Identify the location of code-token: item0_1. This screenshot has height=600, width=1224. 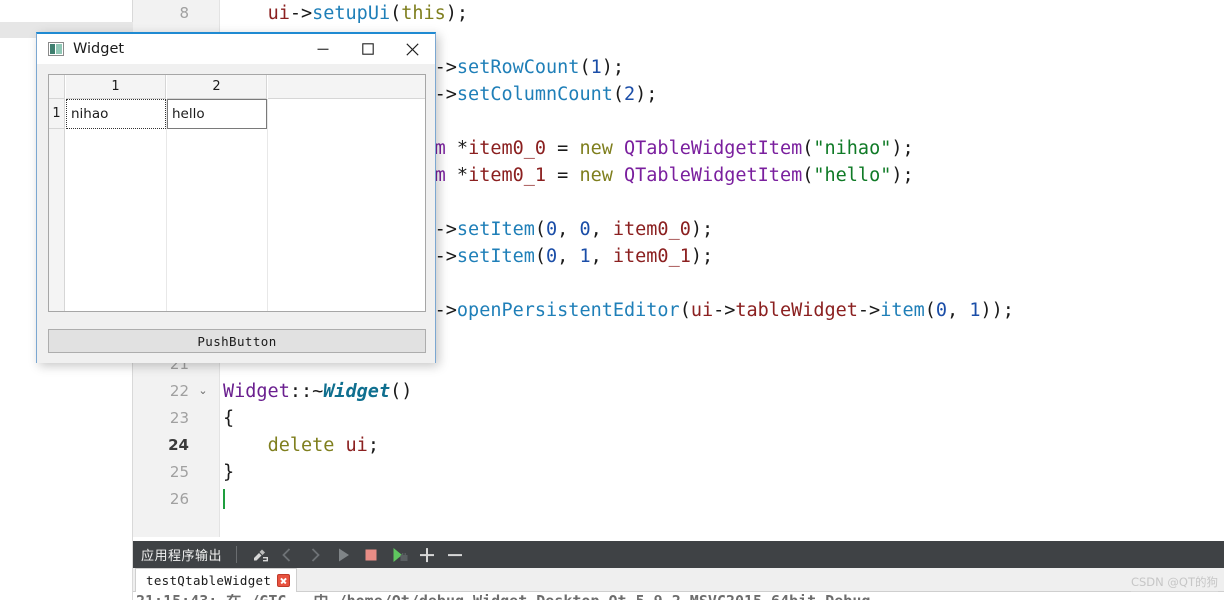
(651, 256).